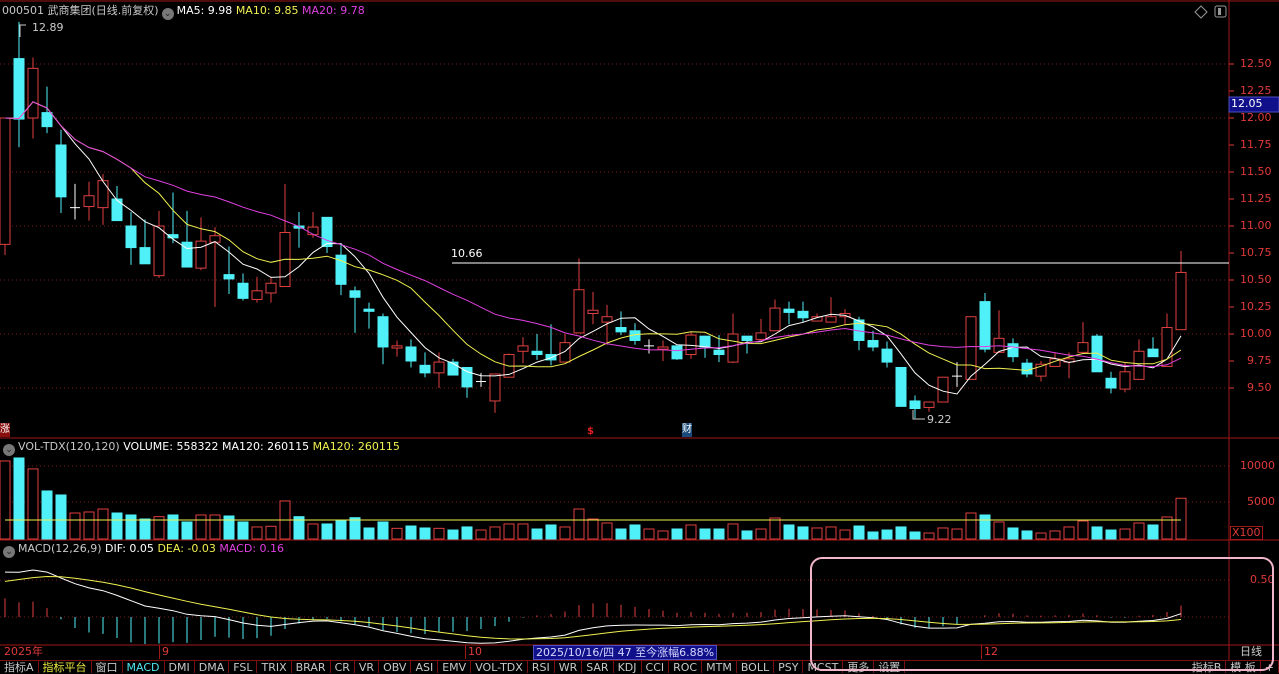 The height and width of the screenshot is (674, 1279). What do you see at coordinates (180, 667) in the screenshot?
I see `tab-4: DMI` at bounding box center [180, 667].